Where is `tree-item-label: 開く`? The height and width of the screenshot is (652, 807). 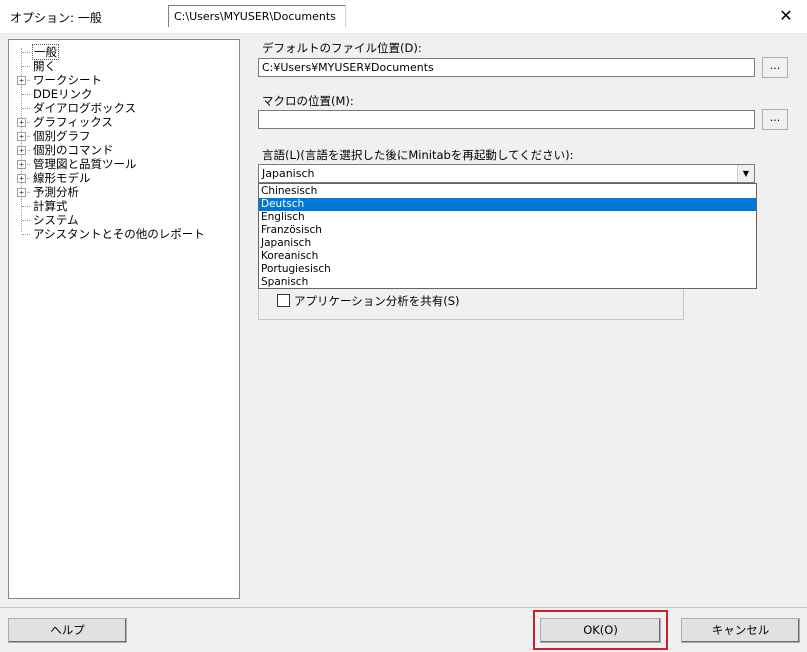 tree-item-label: 開く is located at coordinates (44, 66).